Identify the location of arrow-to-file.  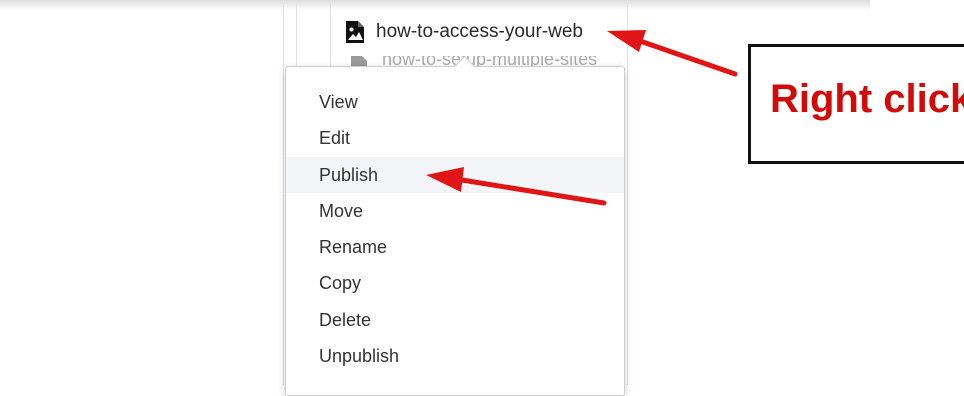
(687, 57).